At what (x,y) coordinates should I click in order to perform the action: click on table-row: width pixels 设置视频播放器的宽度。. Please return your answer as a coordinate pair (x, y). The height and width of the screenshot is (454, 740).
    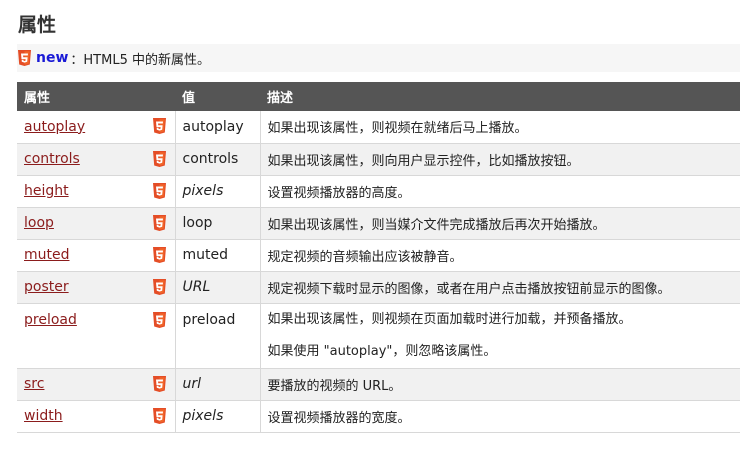
    Looking at the image, I should click on (378, 416).